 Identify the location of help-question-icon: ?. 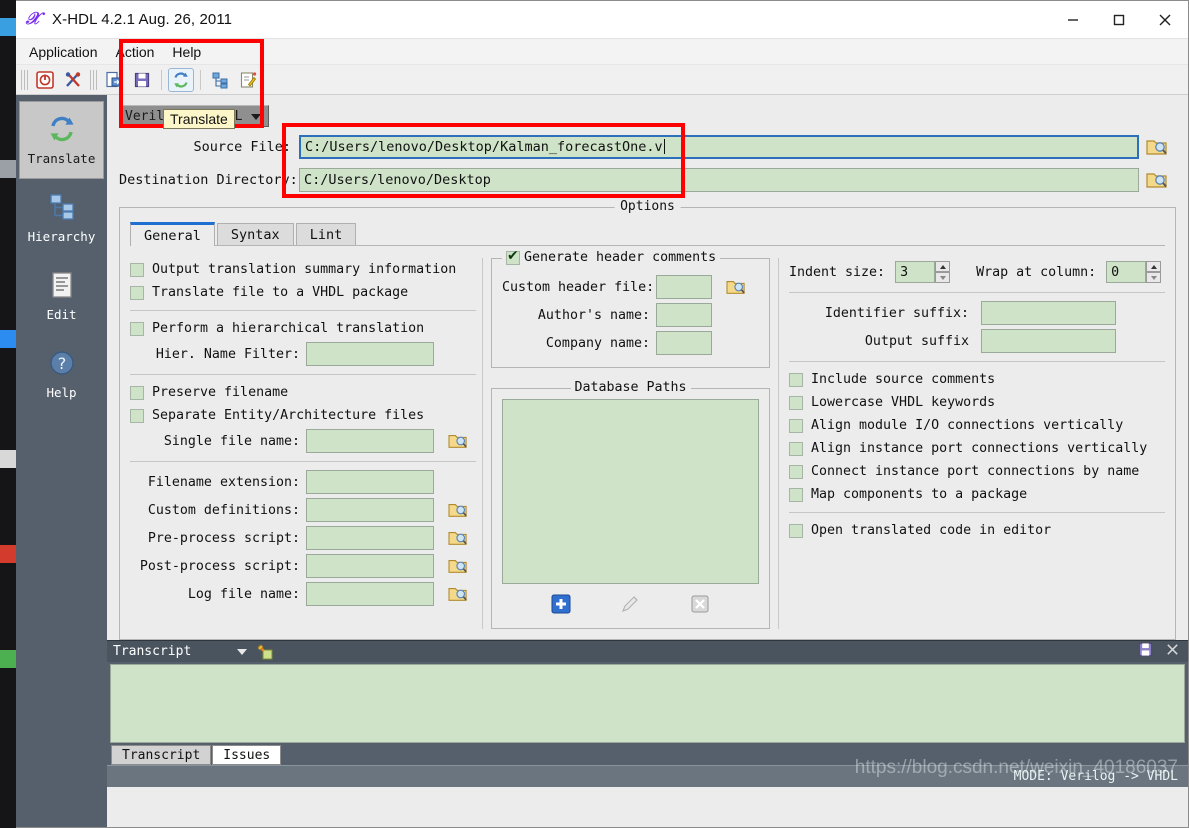
(62, 363).